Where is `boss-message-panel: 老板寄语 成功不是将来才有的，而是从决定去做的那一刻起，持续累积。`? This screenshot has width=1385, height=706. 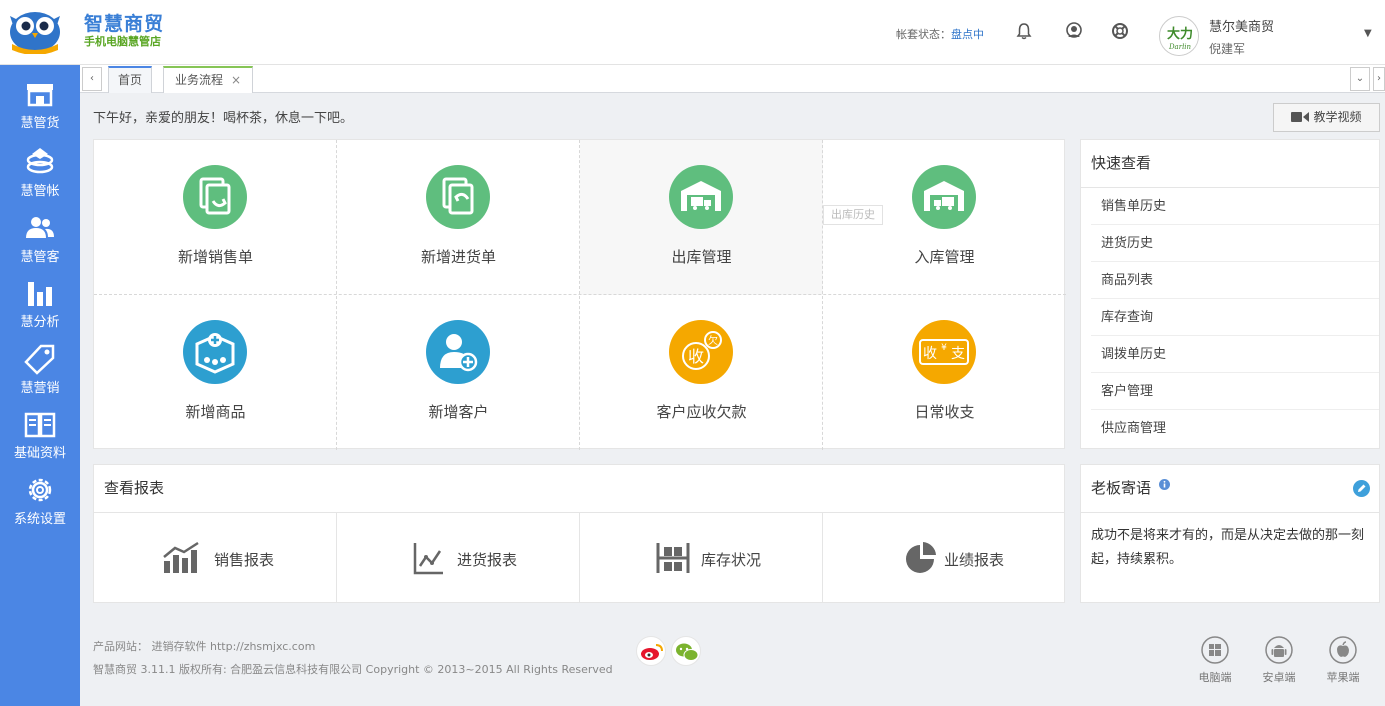
boss-message-panel: 老板寄语 成功不是将来才有的，而是从决定去做的那一刻起，持续累积。 is located at coordinates (1230, 533).